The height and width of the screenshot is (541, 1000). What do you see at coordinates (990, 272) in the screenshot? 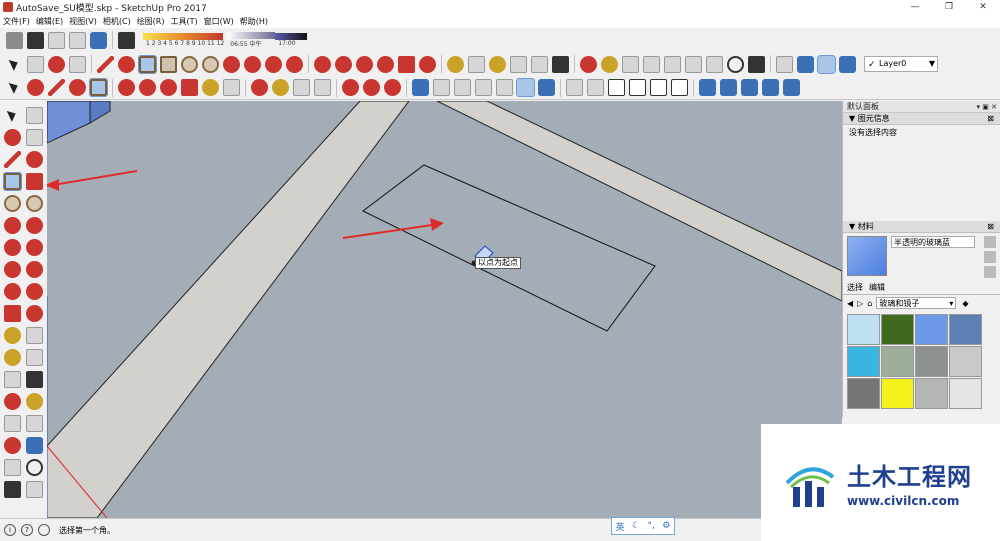
I see `default-material-icon` at bounding box center [990, 272].